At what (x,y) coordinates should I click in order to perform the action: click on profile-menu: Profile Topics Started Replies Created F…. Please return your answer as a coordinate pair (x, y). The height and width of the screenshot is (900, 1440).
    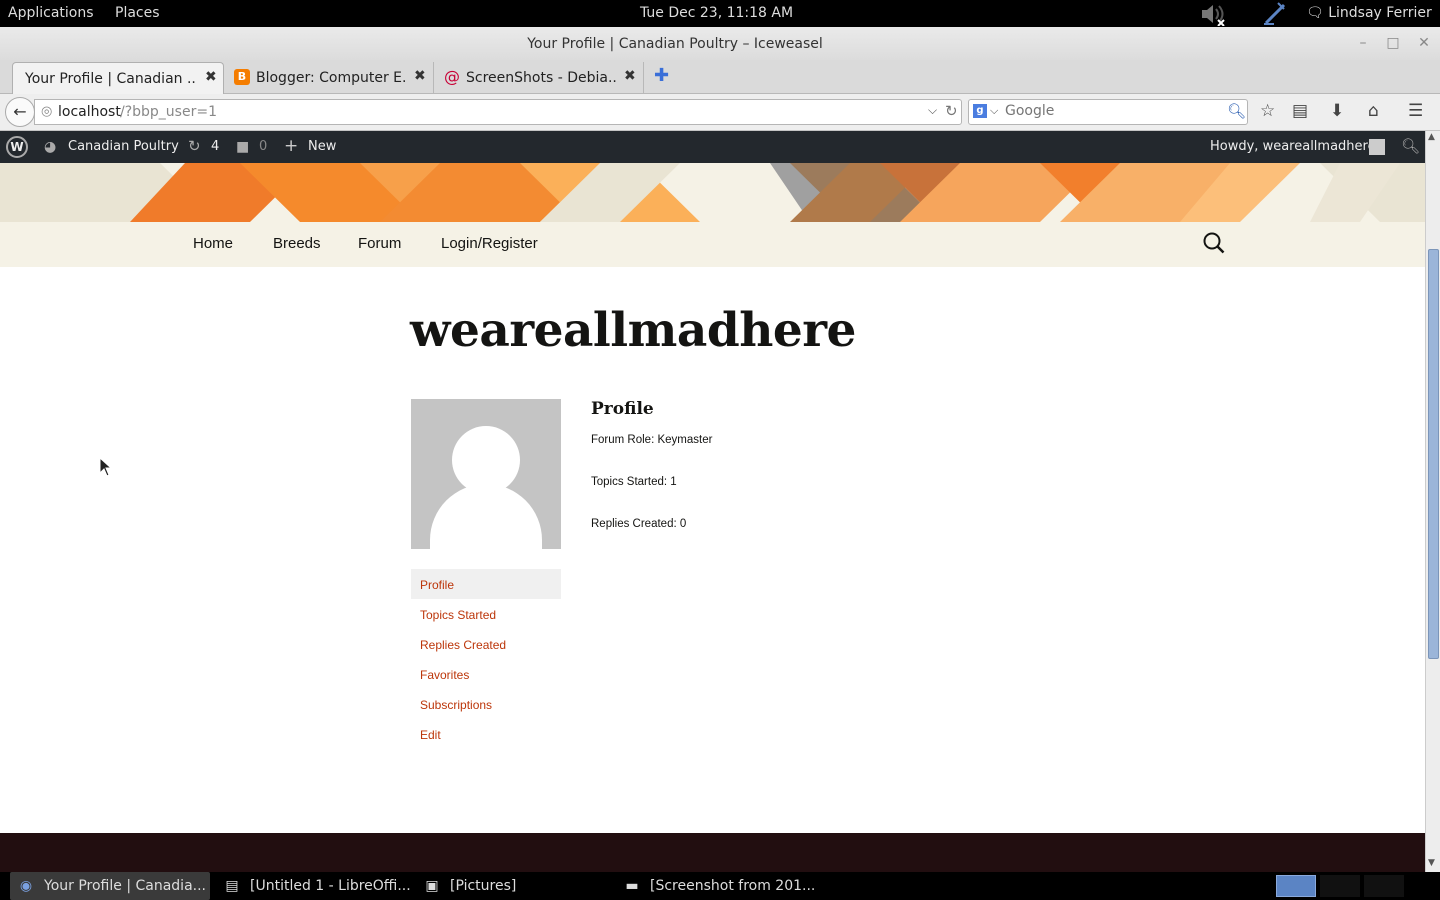
    Looking at the image, I should click on (486, 659).